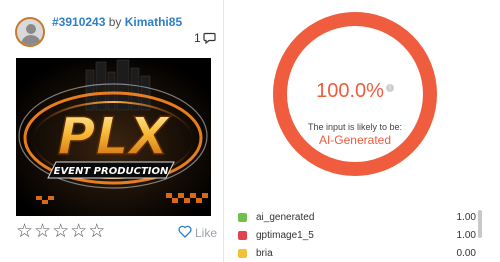 Image resolution: width=500 pixels, height=262 pixels. What do you see at coordinates (285, 235) in the screenshot?
I see `class-label: gptimage1_5` at bounding box center [285, 235].